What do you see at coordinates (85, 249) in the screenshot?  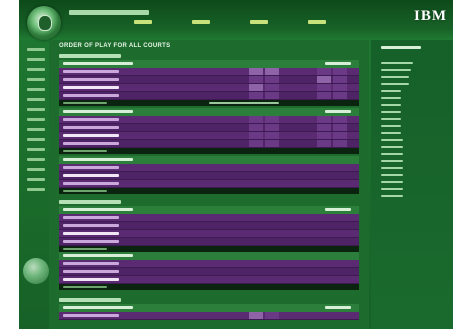 I see `result-label` at bounding box center [85, 249].